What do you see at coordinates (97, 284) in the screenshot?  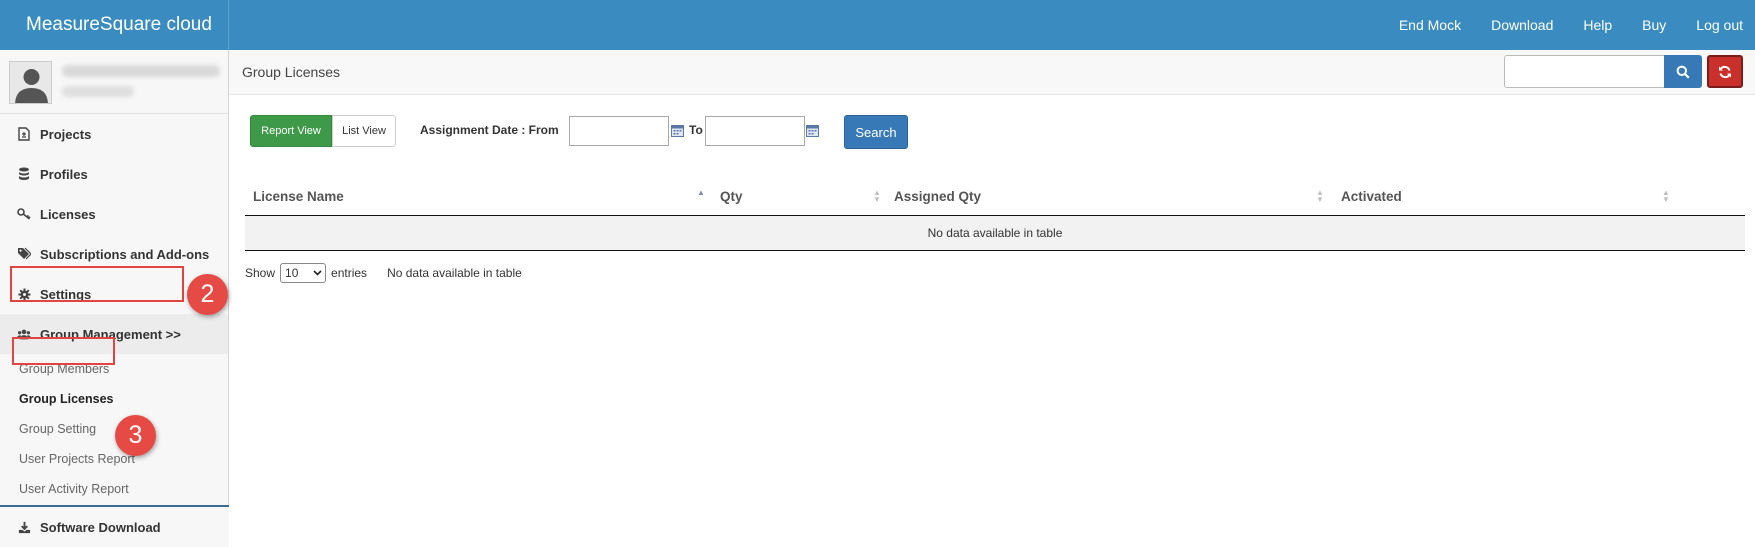 I see `annotation-highlight-group-management` at bounding box center [97, 284].